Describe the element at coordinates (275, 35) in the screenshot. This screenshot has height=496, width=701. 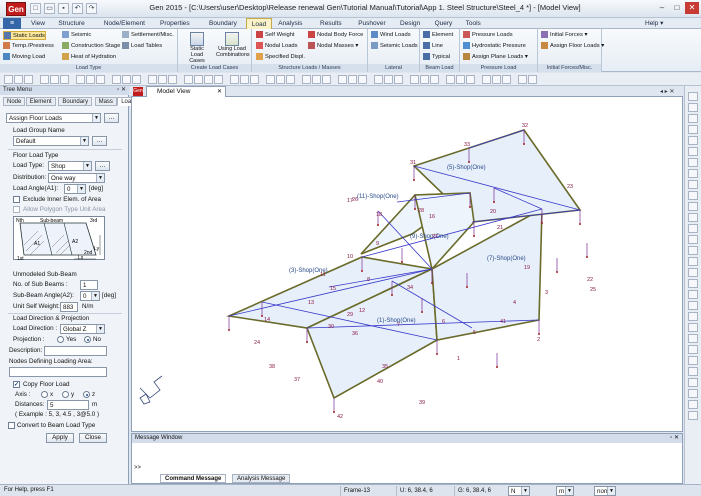
I see `self-weight-button: Self Weight` at that location.